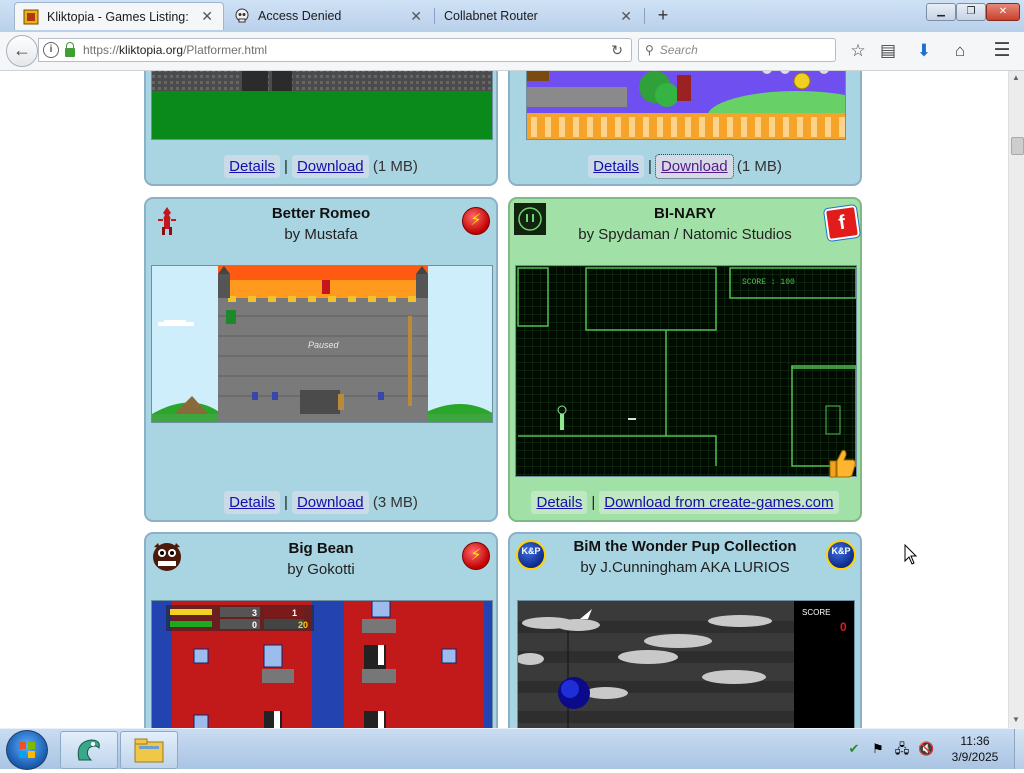 The width and height of the screenshot is (1024, 773). I want to click on screenshot-graphic: 3 1 0 20, so click(322, 664).